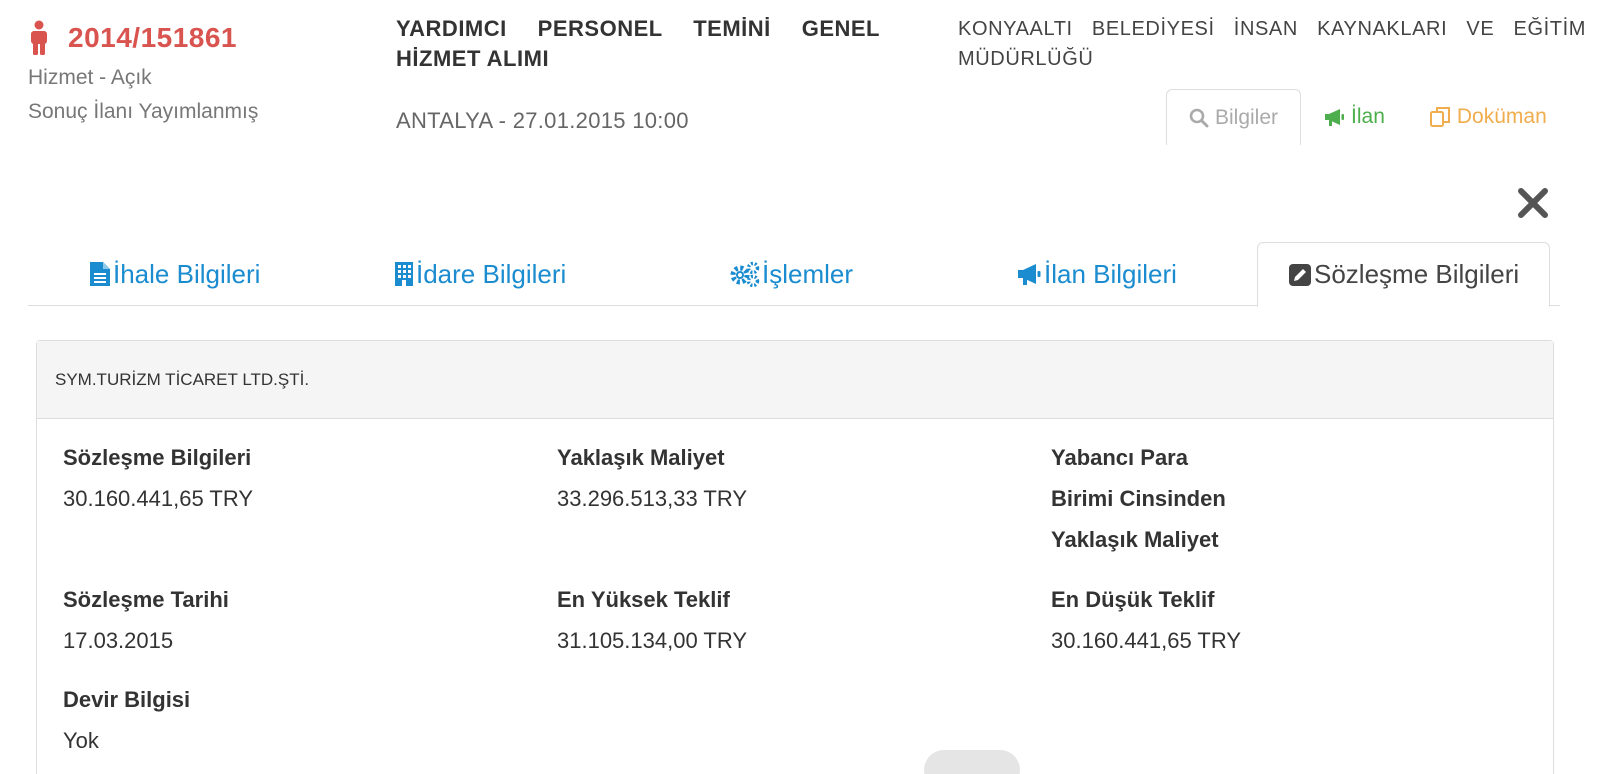 The image size is (1600, 774). I want to click on header-tab-label: Bilgiler, so click(1247, 117).